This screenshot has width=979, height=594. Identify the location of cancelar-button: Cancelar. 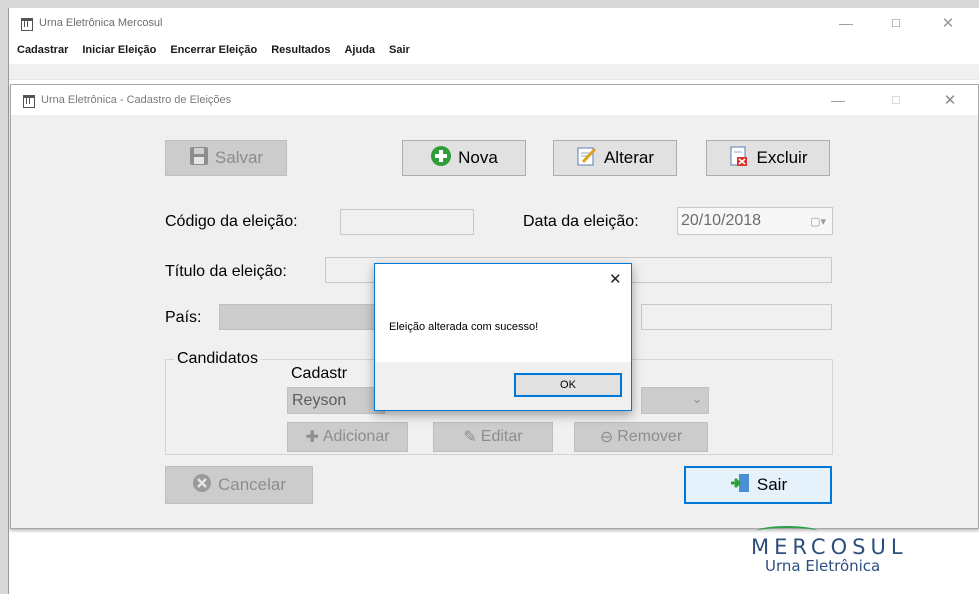
(239, 485).